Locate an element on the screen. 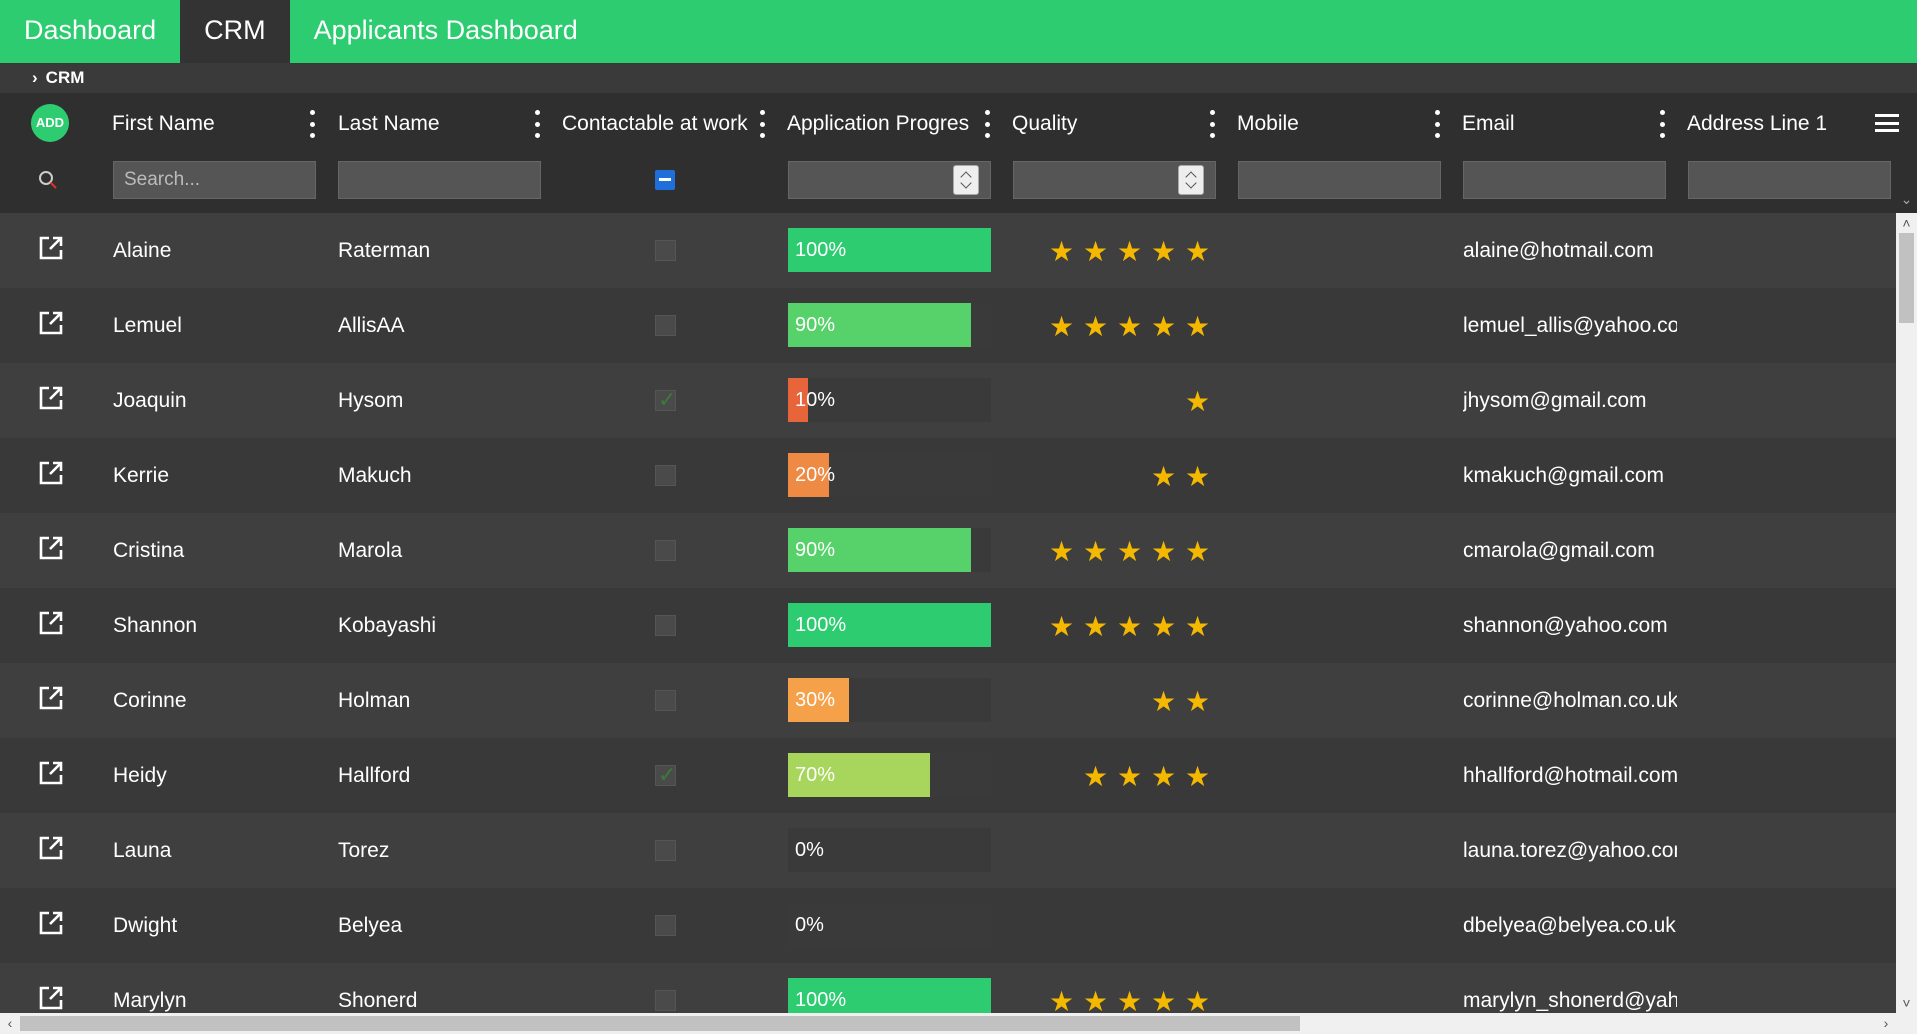  first-name-cell: Lemuel is located at coordinates (213, 325).